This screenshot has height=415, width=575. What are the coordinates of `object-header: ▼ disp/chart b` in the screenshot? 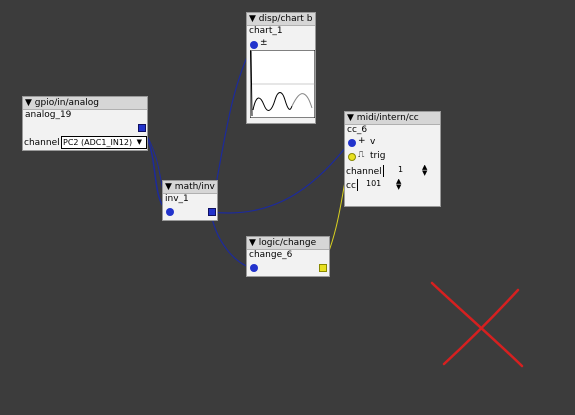 It's located at (281, 19).